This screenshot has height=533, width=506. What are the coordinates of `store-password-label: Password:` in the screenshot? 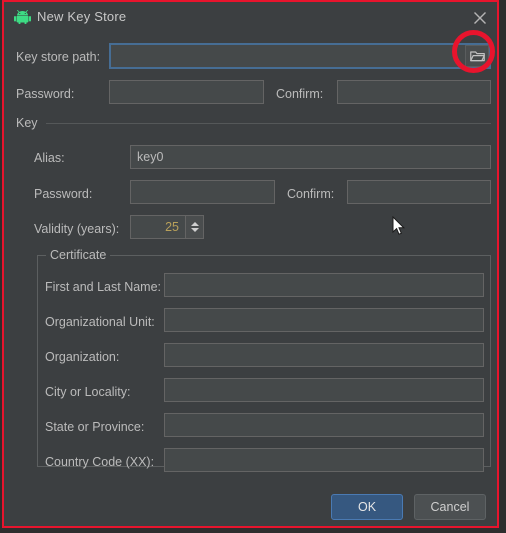 It's located at (45, 94).